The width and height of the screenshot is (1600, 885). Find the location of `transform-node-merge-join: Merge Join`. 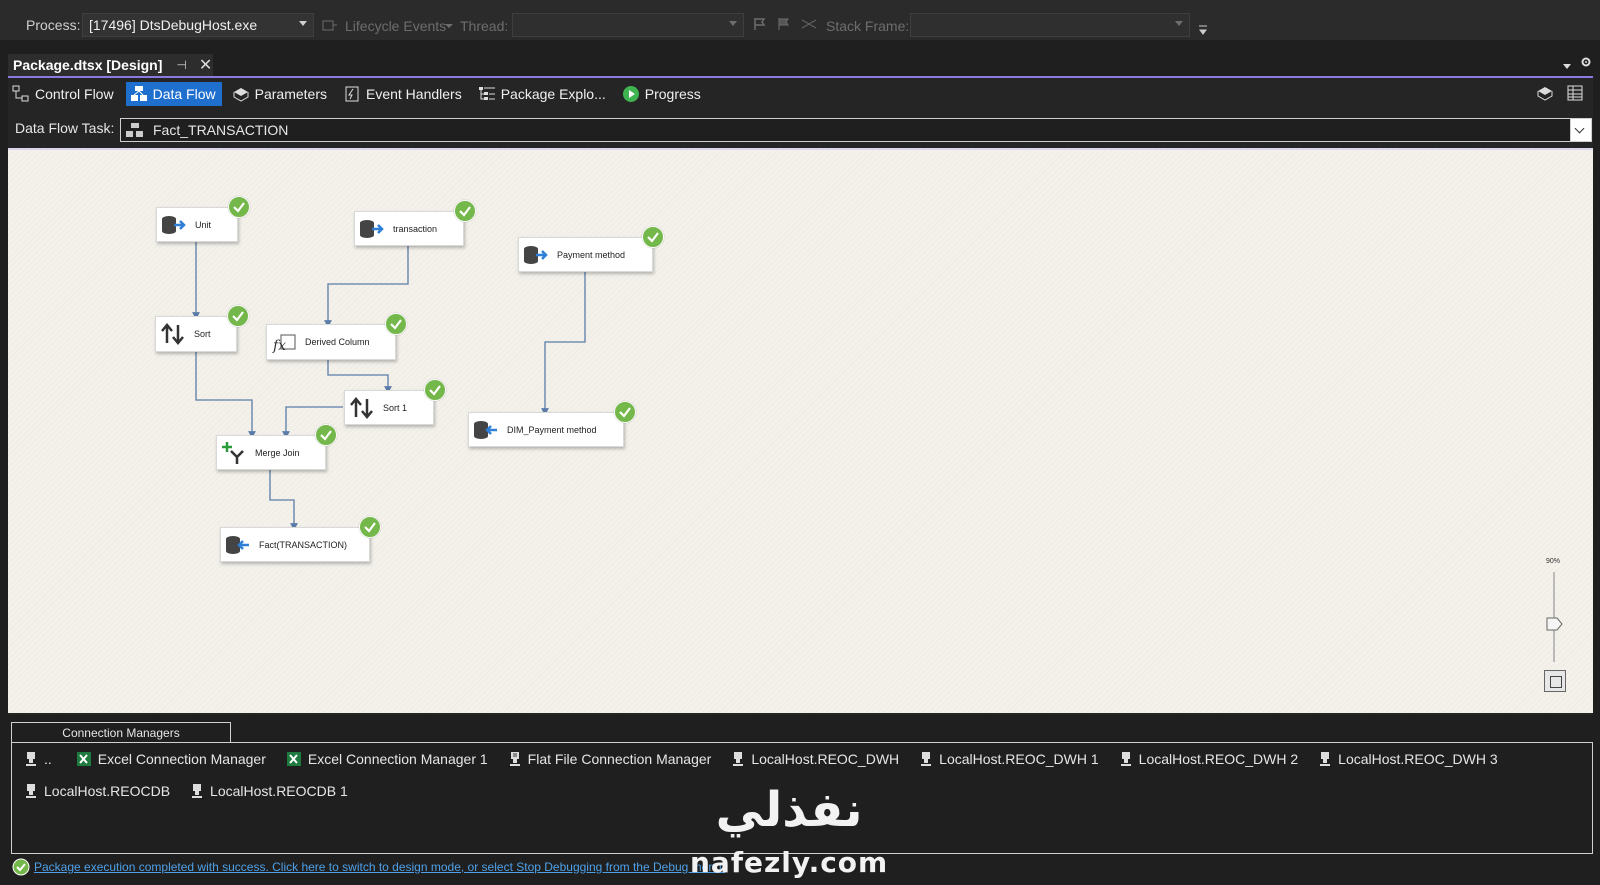

transform-node-merge-join: Merge Join is located at coordinates (271, 452).